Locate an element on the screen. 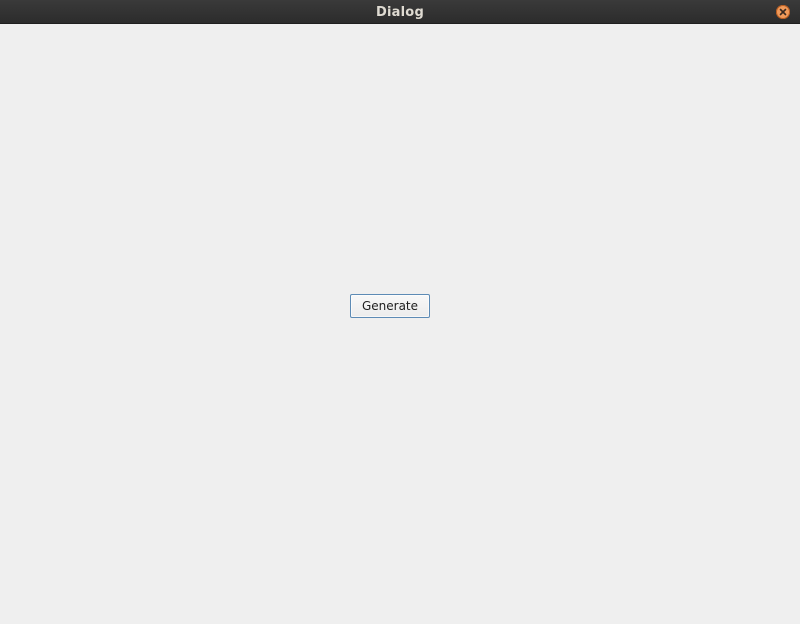 The width and height of the screenshot is (800, 624). close-icon is located at coordinates (783, 12).